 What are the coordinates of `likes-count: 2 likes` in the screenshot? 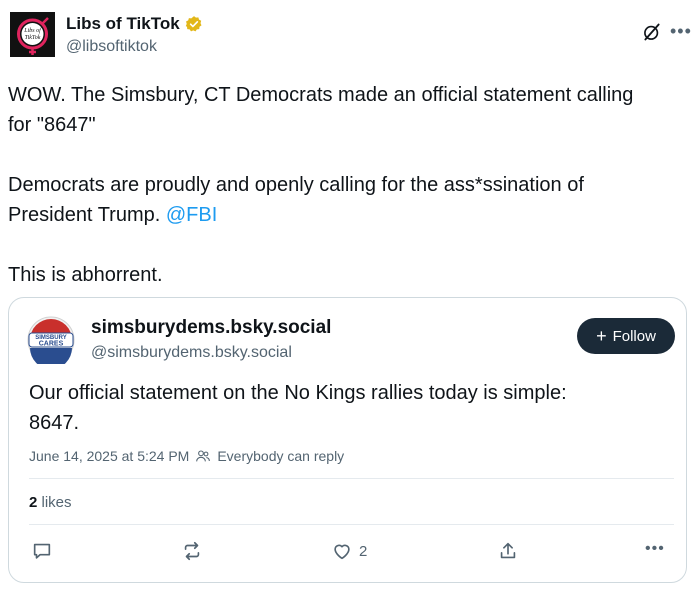 It's located at (50, 502).